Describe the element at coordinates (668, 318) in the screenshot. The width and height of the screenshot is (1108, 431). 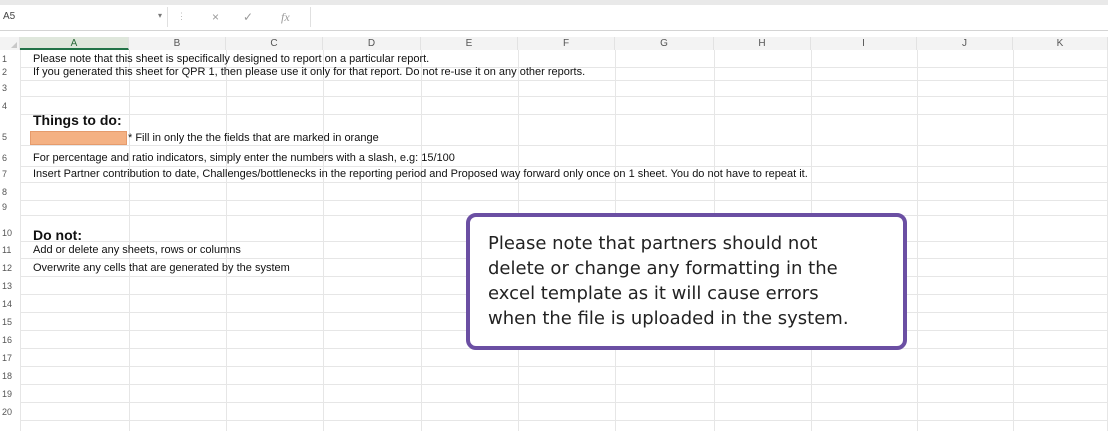
I see `callout-line: when the file is uploaded in the system.` at that location.